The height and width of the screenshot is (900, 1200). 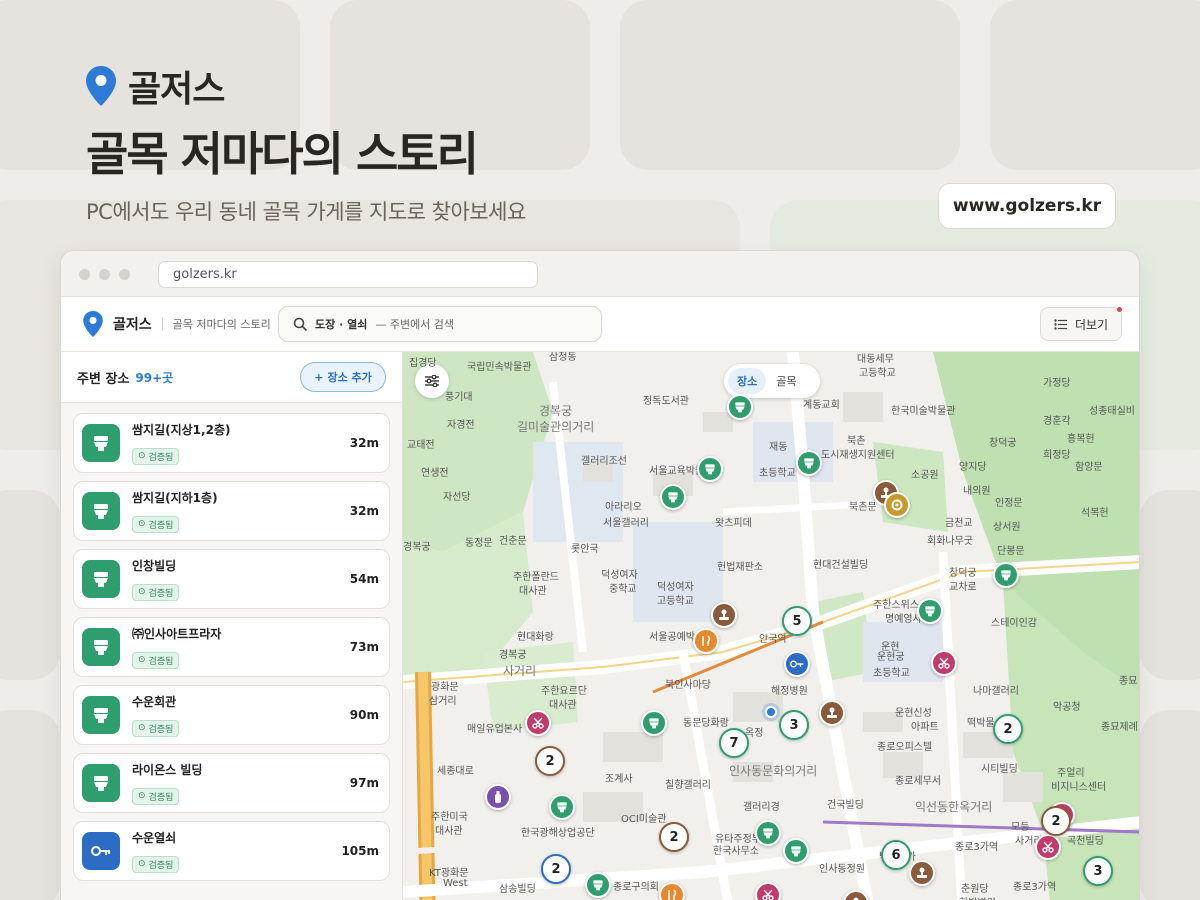 I want to click on marker-cluster: 5, so click(x=797, y=621).